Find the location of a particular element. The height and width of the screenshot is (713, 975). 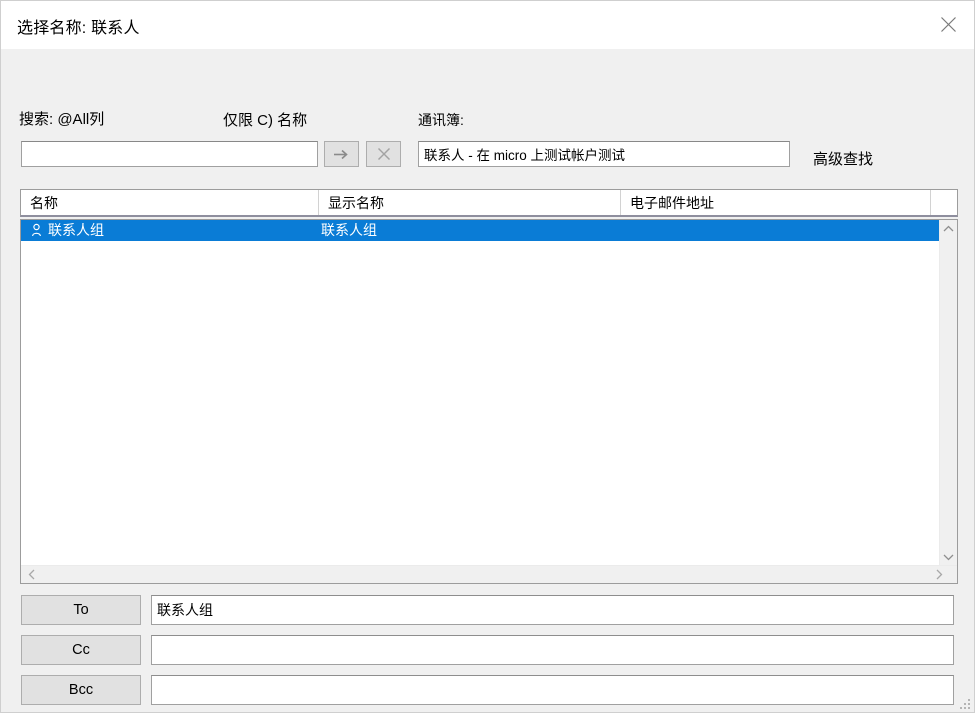

chevron-left-icon is located at coordinates (31, 574).